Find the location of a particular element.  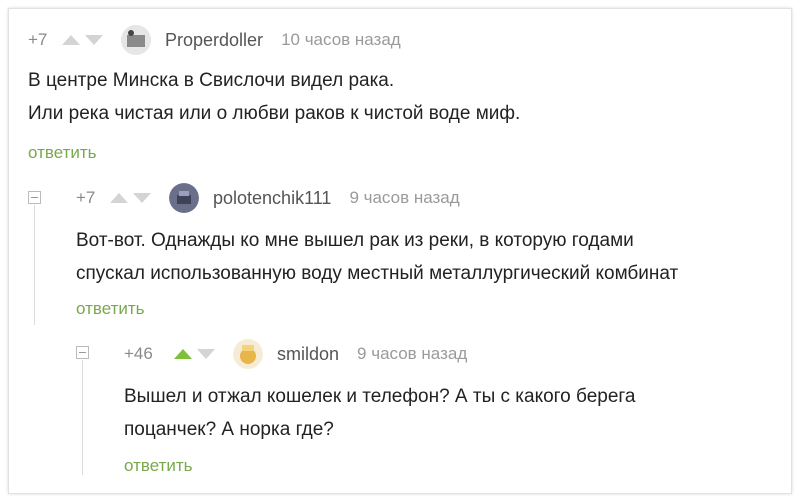

comment-line: поцанчек? А норка где? is located at coordinates (229, 429).